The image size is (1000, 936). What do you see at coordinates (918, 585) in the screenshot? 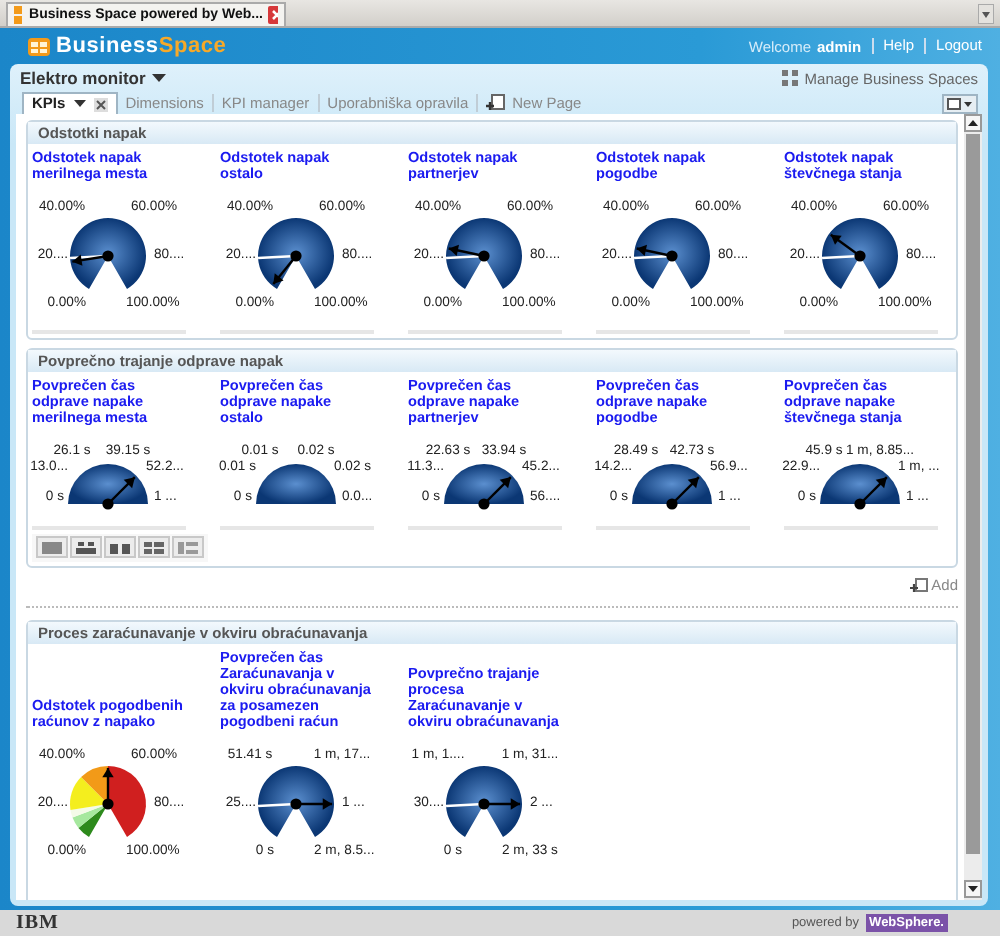
I see `add-widget-icon` at bounding box center [918, 585].